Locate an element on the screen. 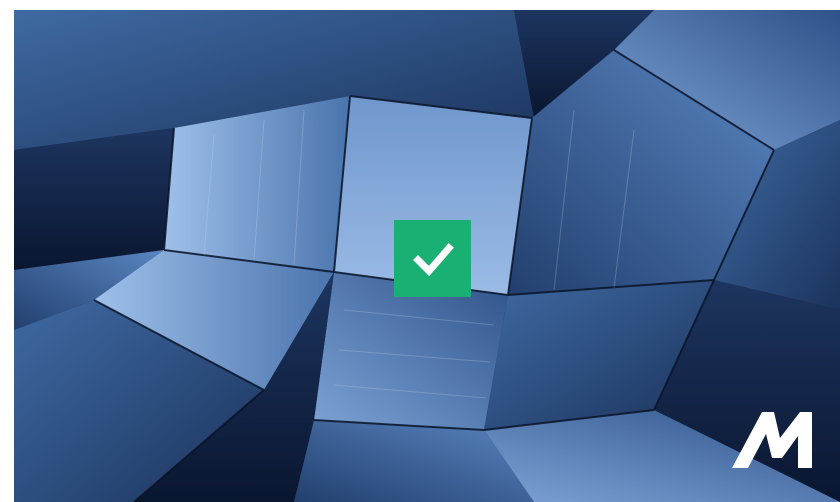 Image resolution: width=840 pixels, height=502 pixels. checkmark-icon is located at coordinates (433, 259).